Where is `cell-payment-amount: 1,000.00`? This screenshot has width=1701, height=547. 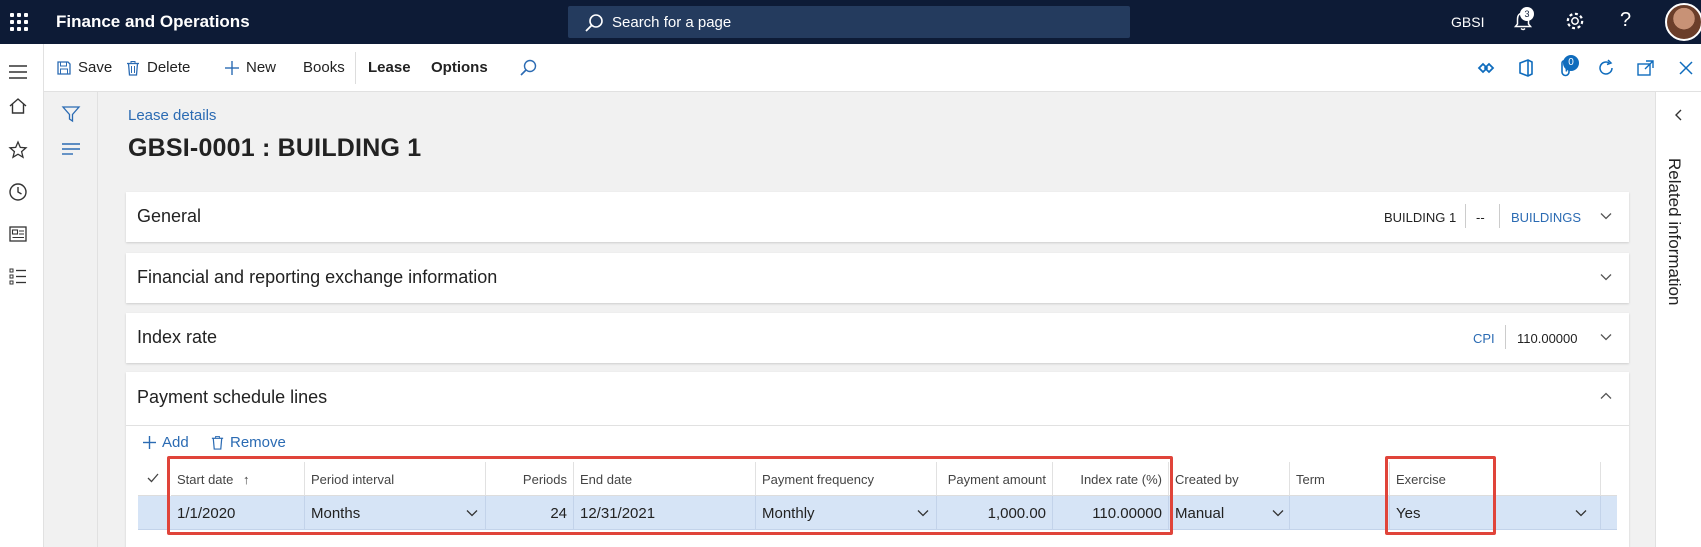 cell-payment-amount: 1,000.00 is located at coordinates (995, 513).